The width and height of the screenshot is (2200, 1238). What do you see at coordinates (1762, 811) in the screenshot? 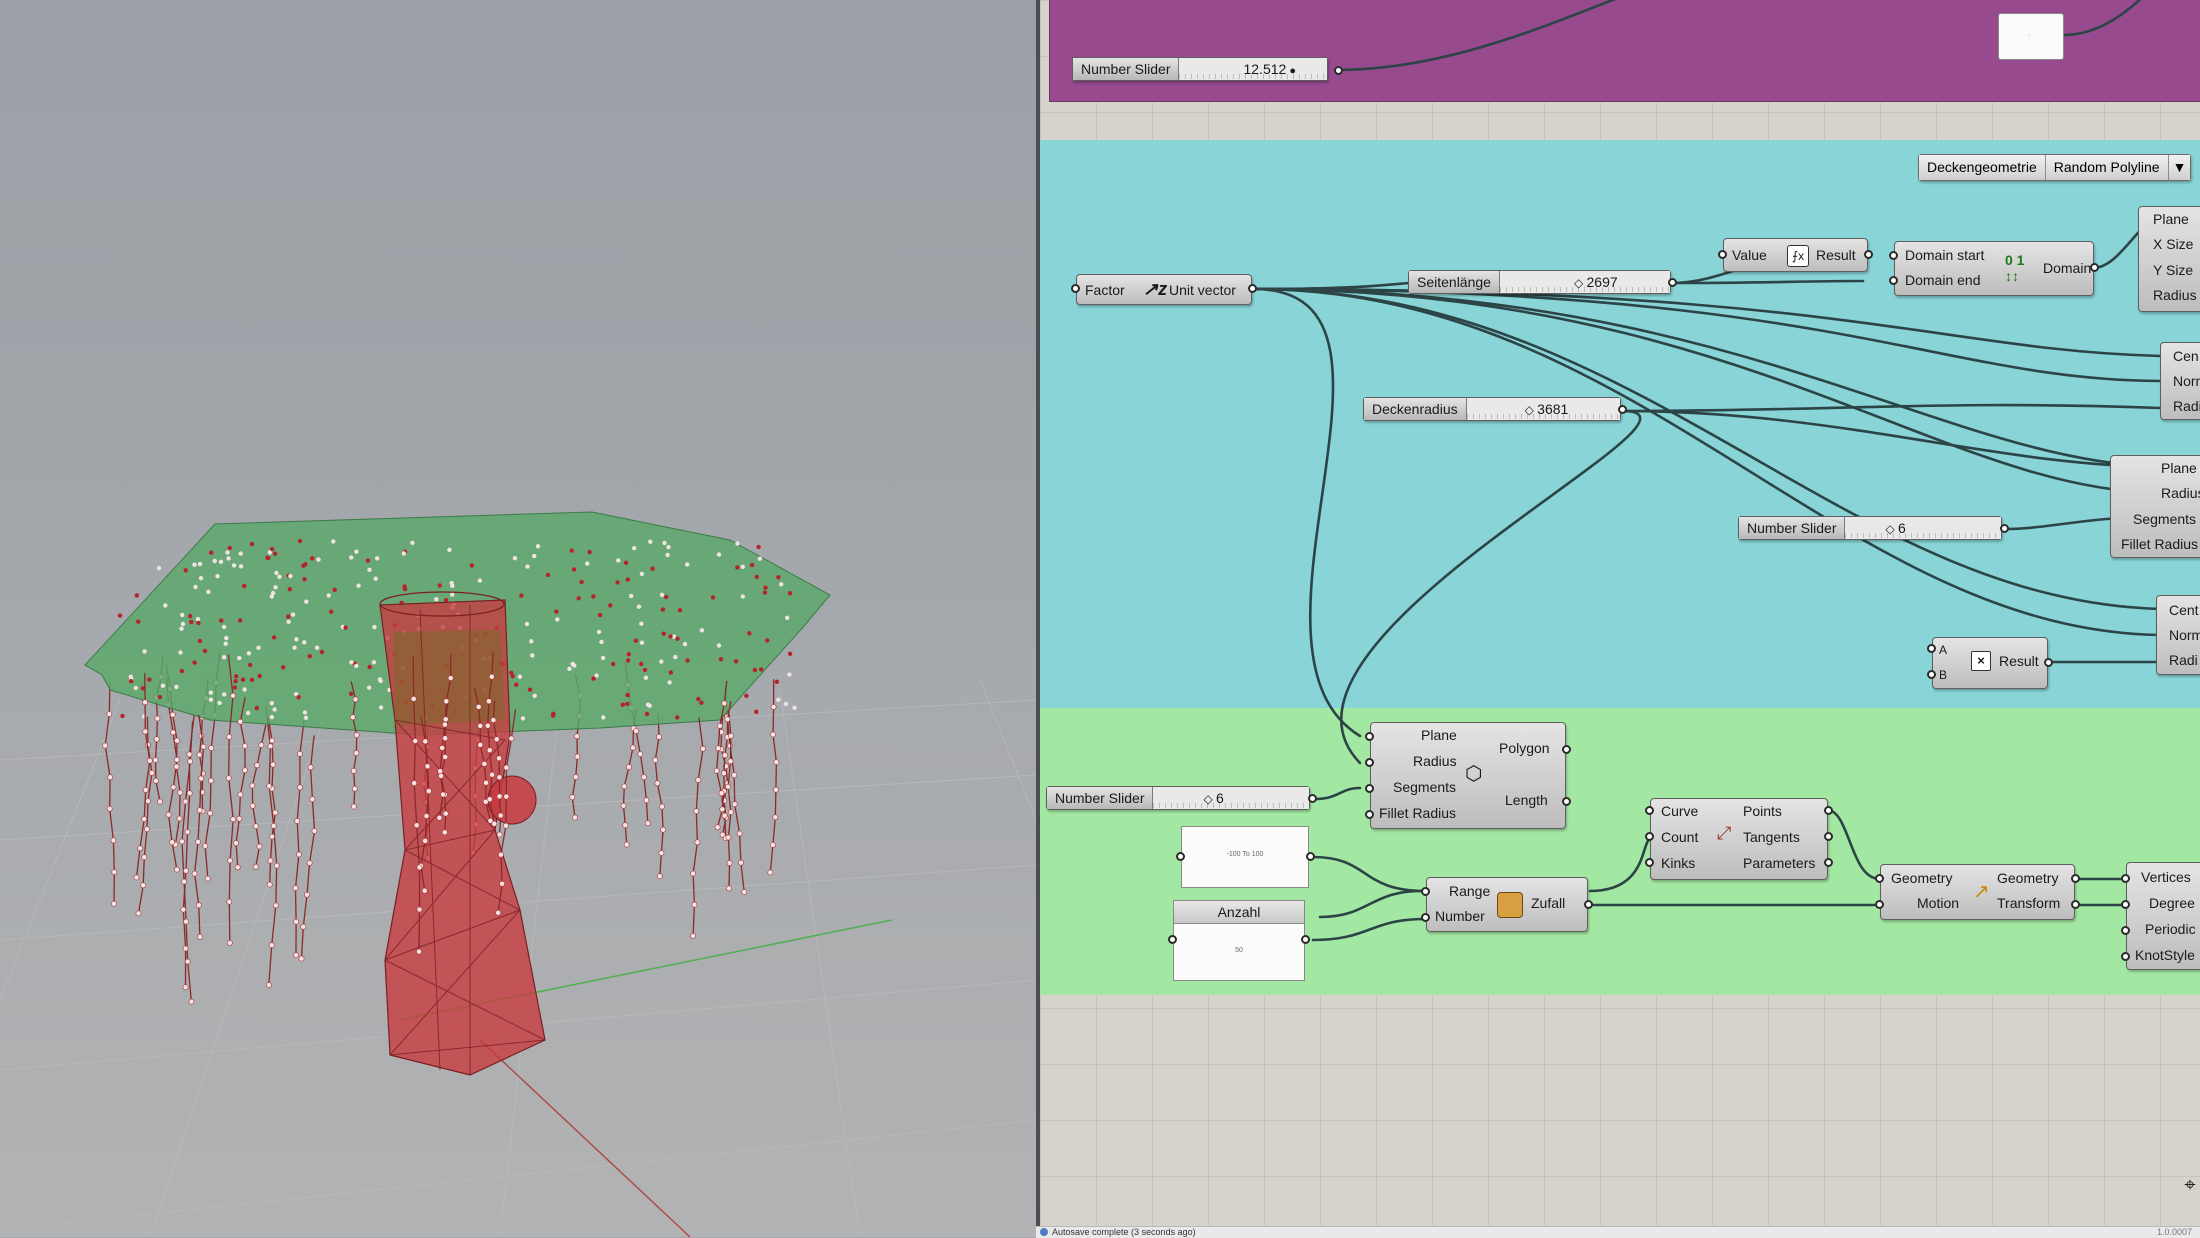
I see `output-label: Points` at bounding box center [1762, 811].